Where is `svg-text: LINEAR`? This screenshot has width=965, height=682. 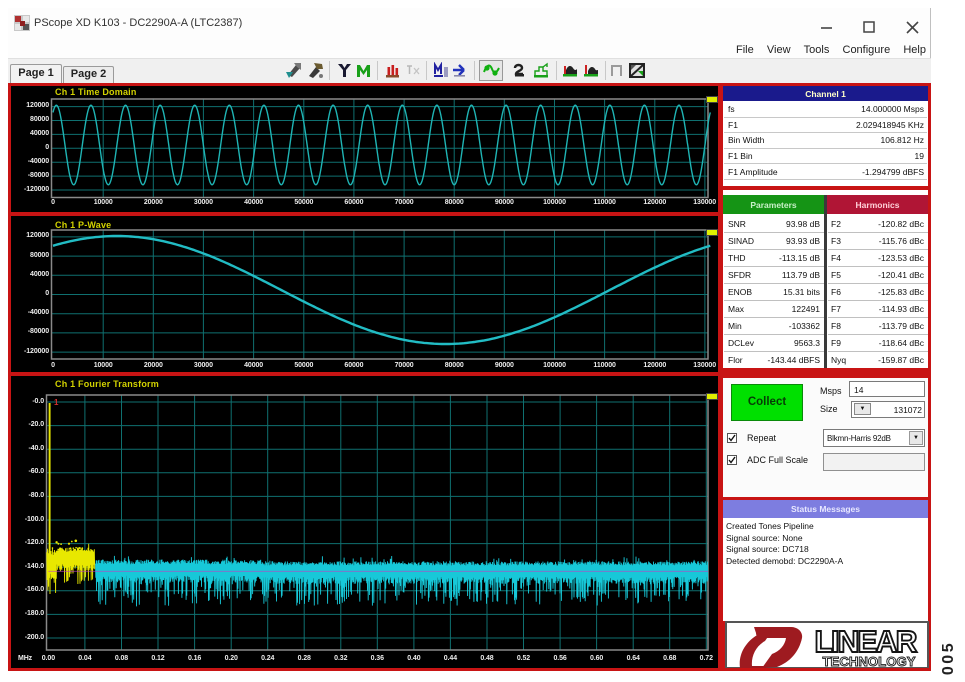
svg-text: LINEAR is located at coordinates (866, 641).